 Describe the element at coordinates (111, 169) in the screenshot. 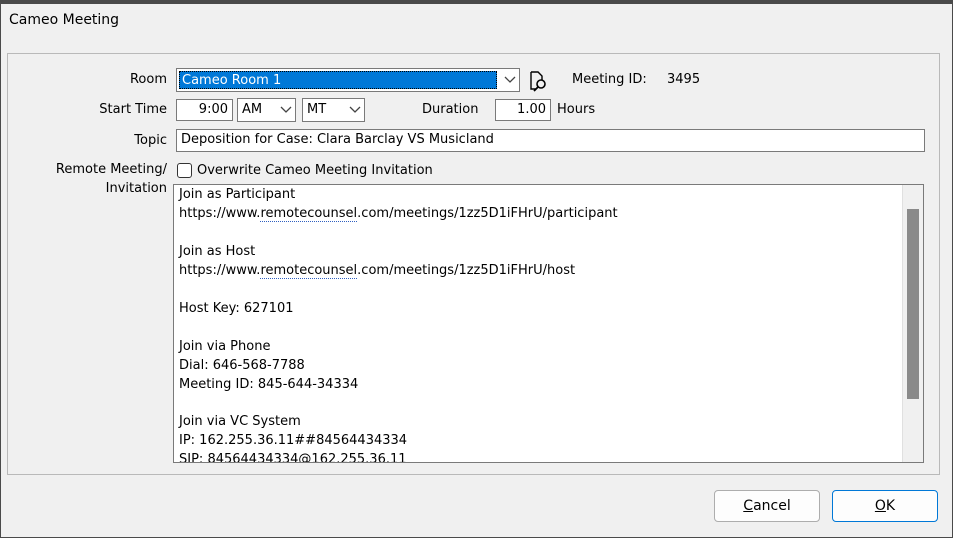

I see `remote-meeting-label: Remote Meeting/` at that location.